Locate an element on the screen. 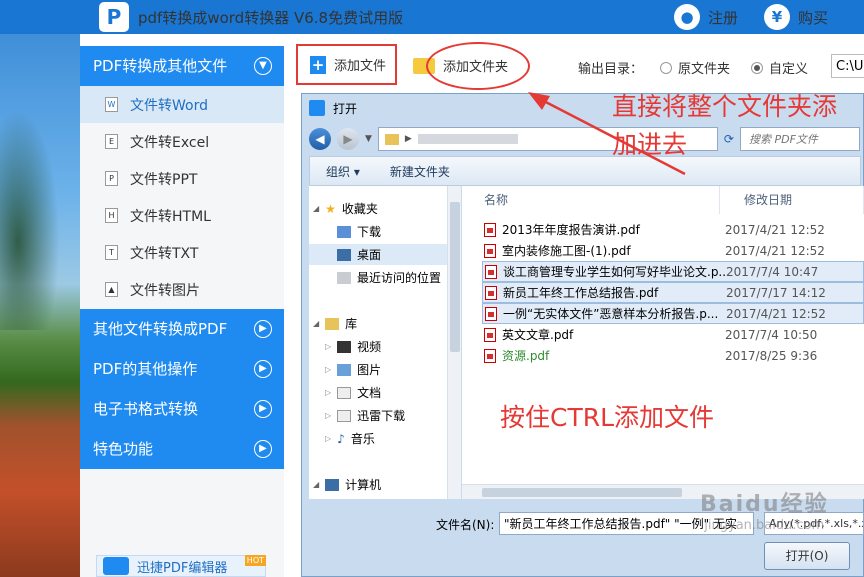  chevron-down-icon: ▼ is located at coordinates (263, 66).